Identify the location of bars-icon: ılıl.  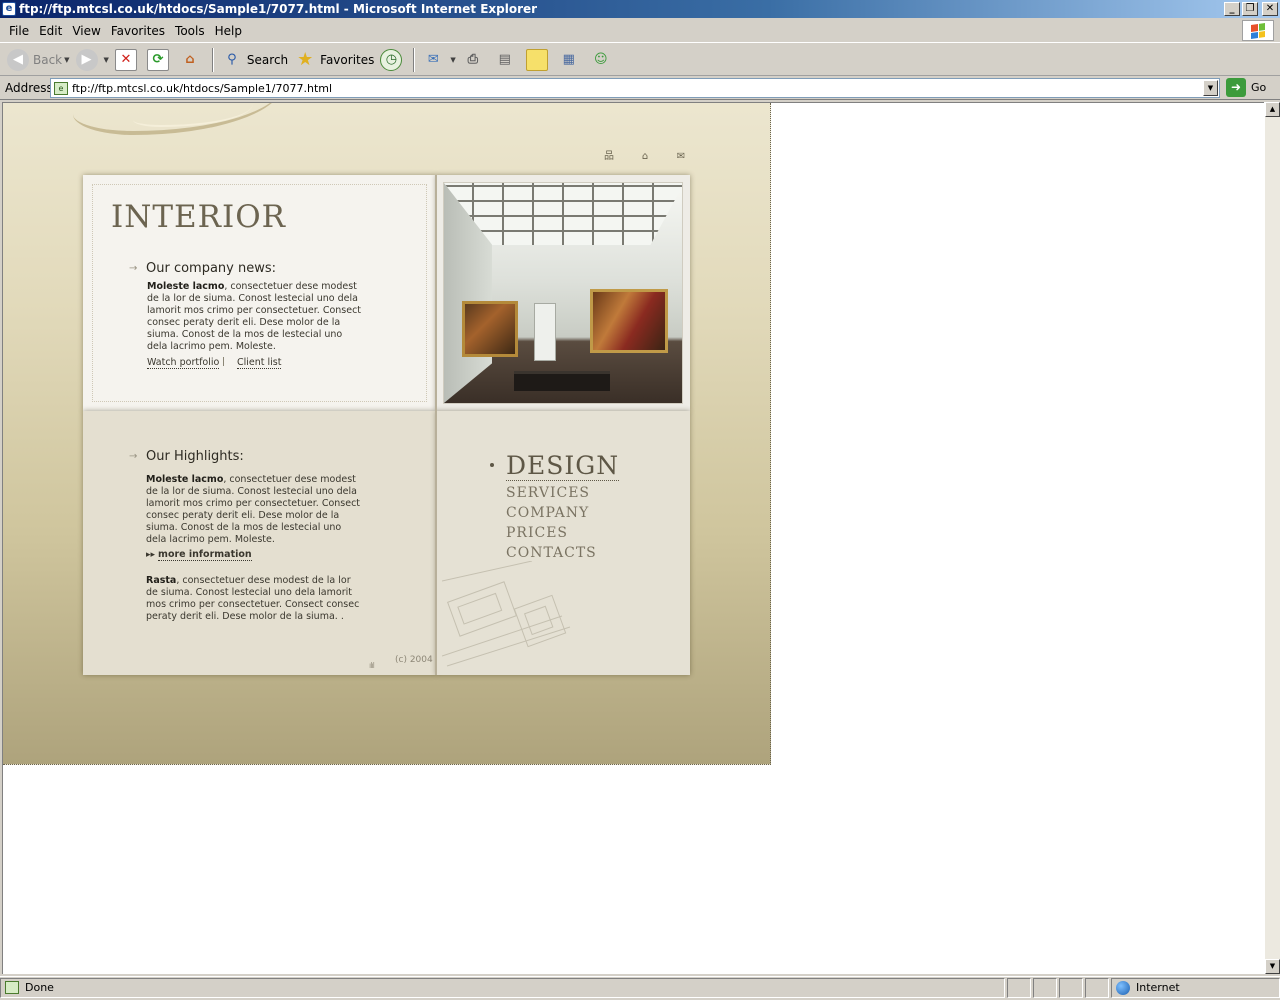
(372, 665).